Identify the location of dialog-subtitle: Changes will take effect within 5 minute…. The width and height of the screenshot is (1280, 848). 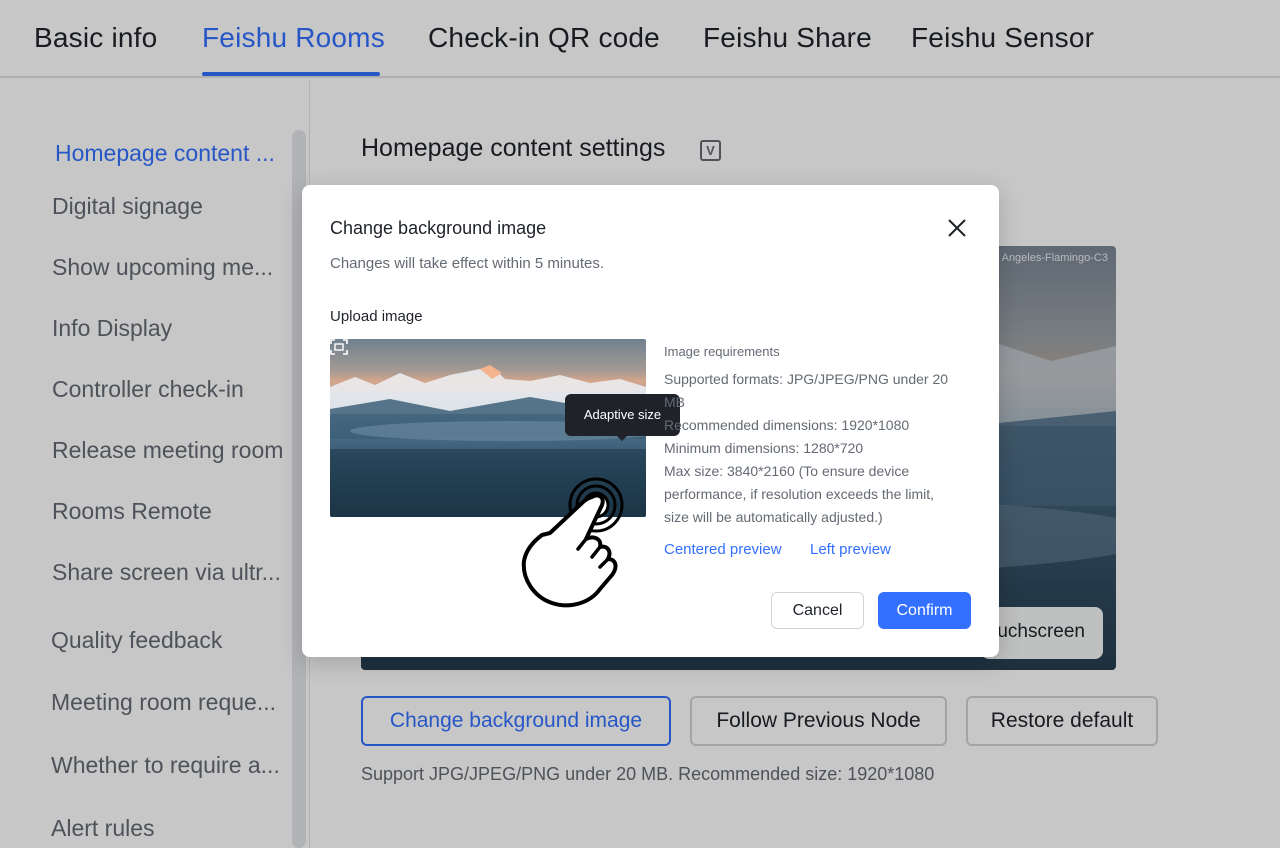
(467, 263).